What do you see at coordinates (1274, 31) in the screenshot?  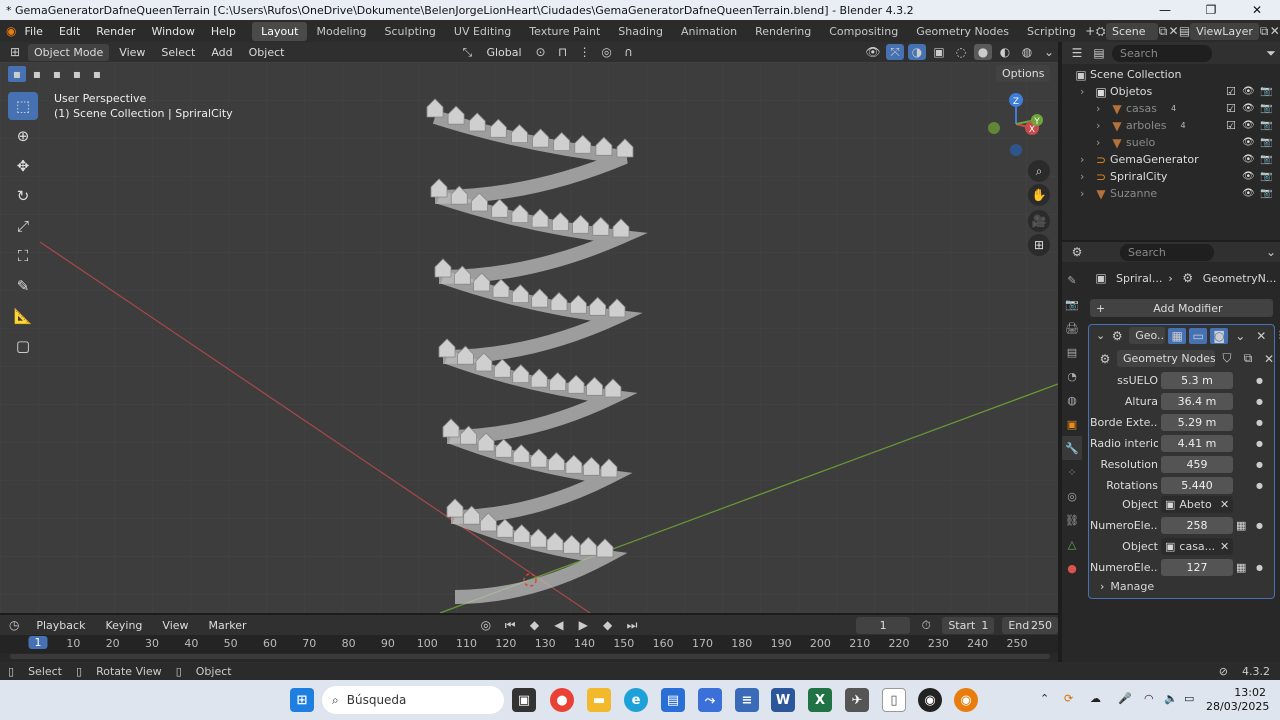 I see `delete-view-layer-icon: ✕` at bounding box center [1274, 31].